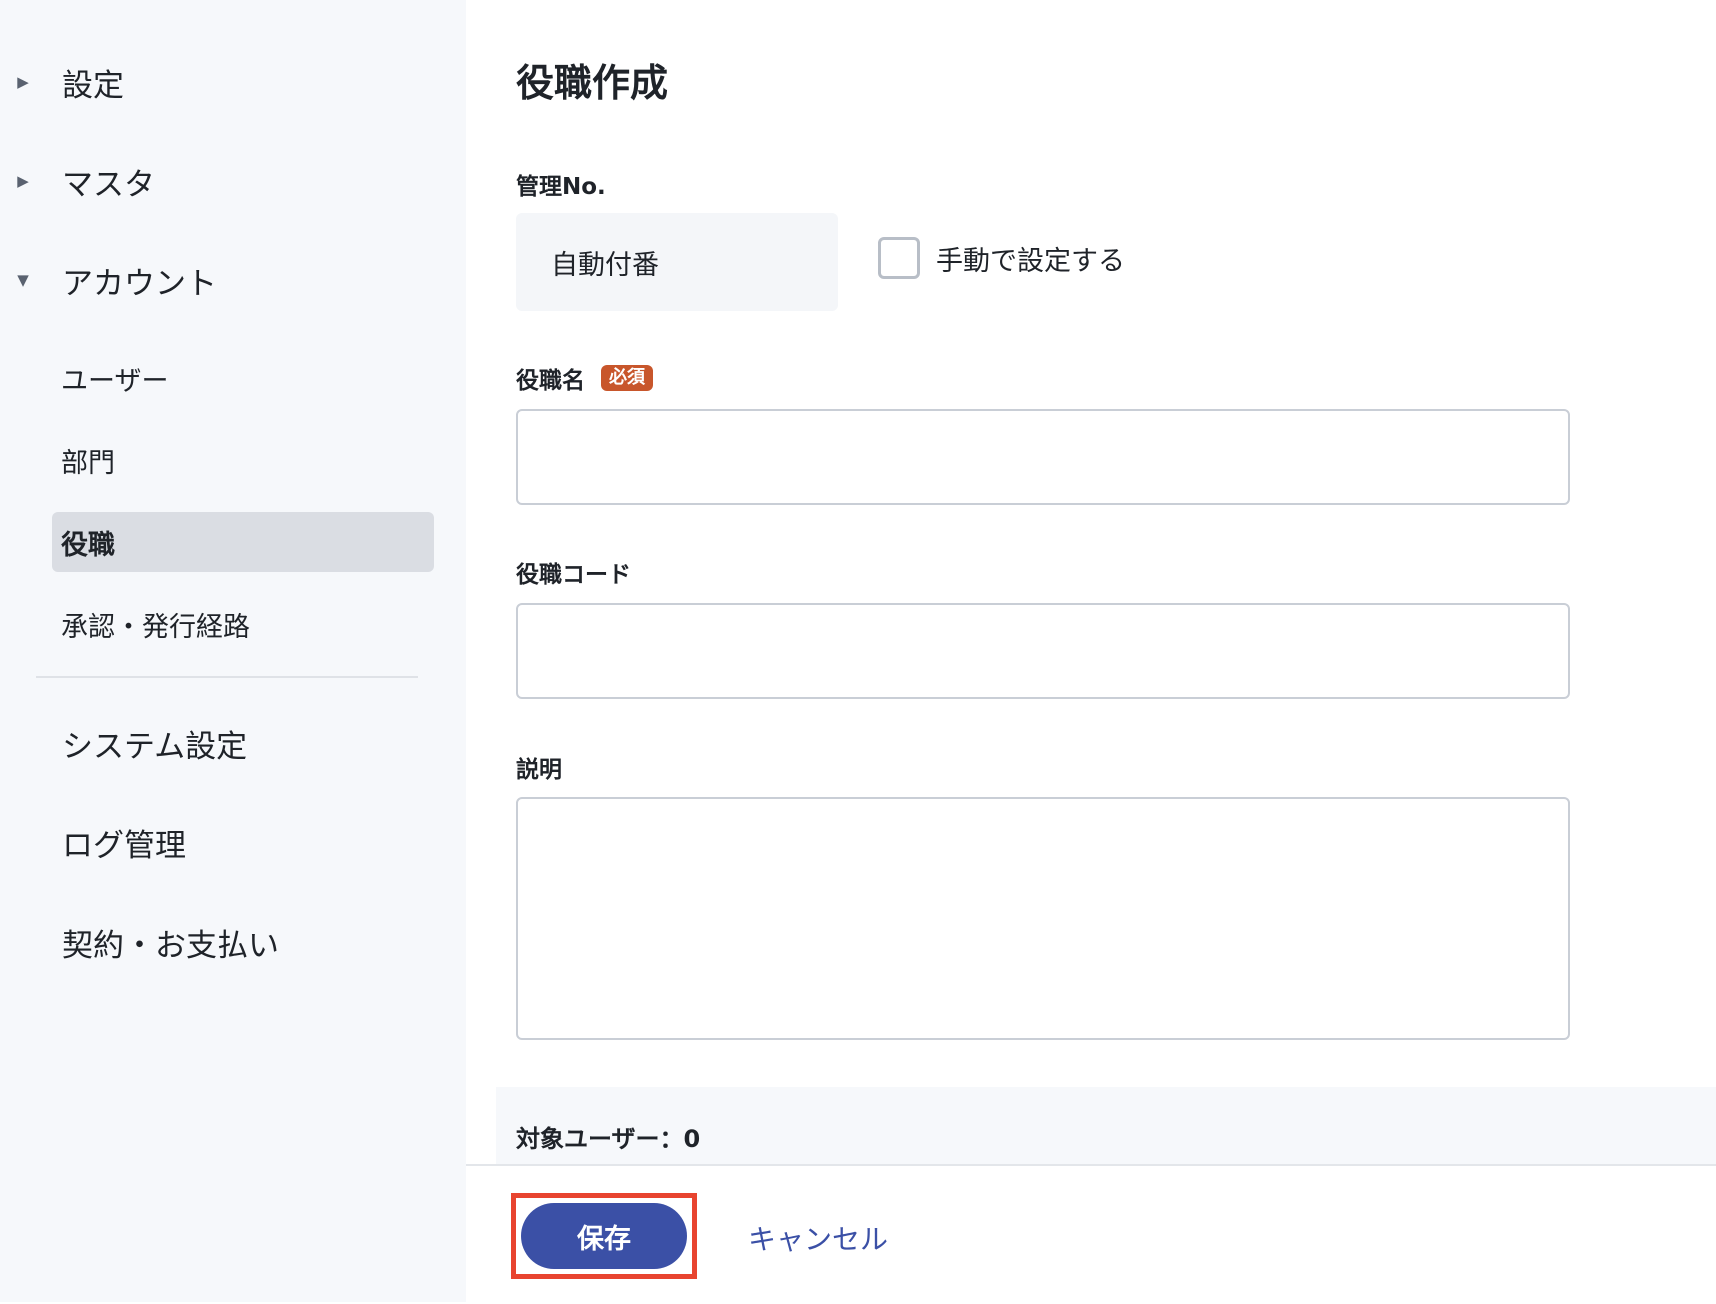 The image size is (1716, 1304). What do you see at coordinates (561, 187) in the screenshot?
I see `field-label-text: 管理No.` at bounding box center [561, 187].